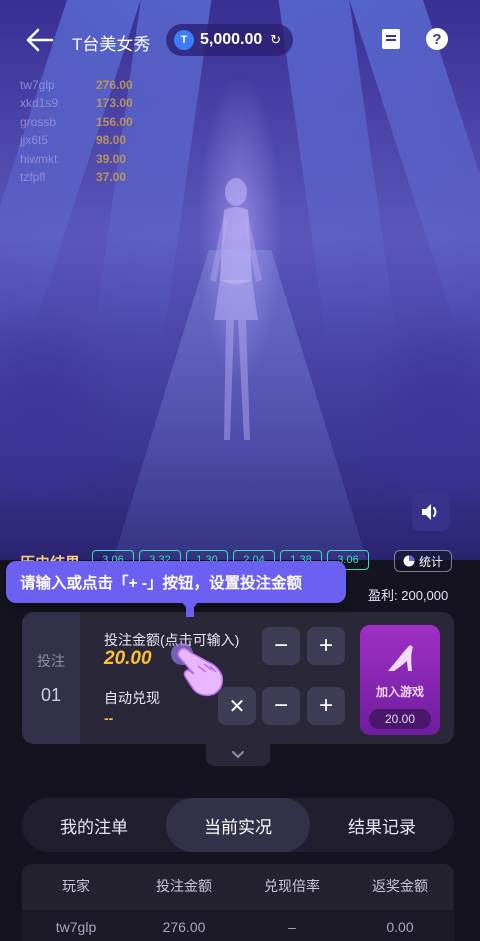 This screenshot has height=941, width=480. I want to click on expand-panel-button, so click(238, 755).